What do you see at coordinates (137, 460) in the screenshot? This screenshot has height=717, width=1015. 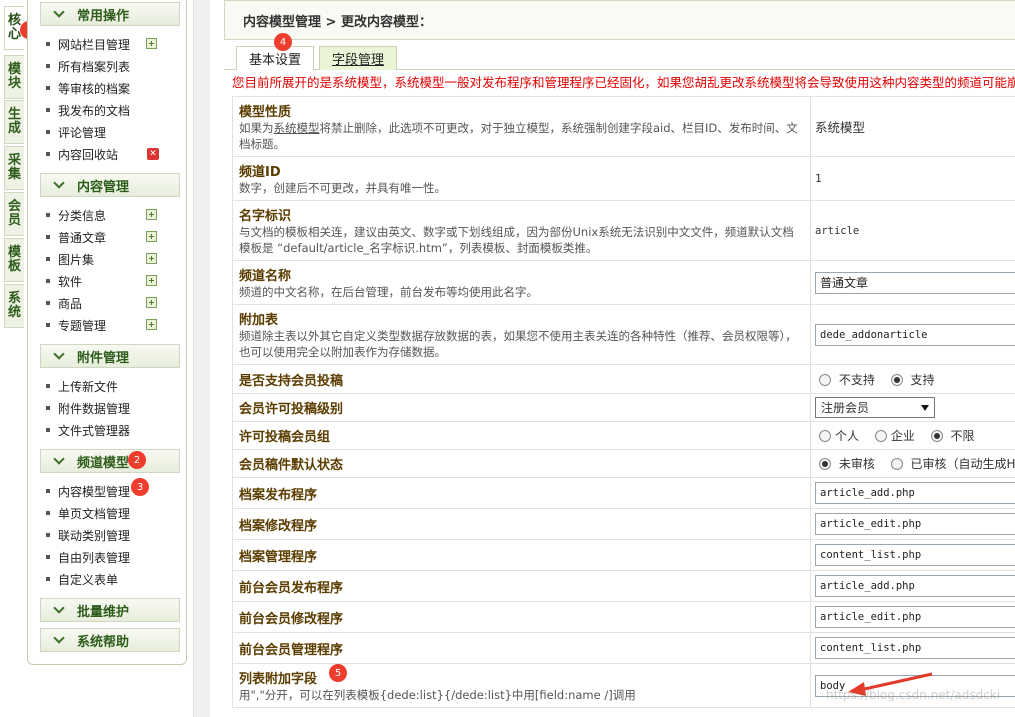 I see `step-badge-2: 2` at bounding box center [137, 460].